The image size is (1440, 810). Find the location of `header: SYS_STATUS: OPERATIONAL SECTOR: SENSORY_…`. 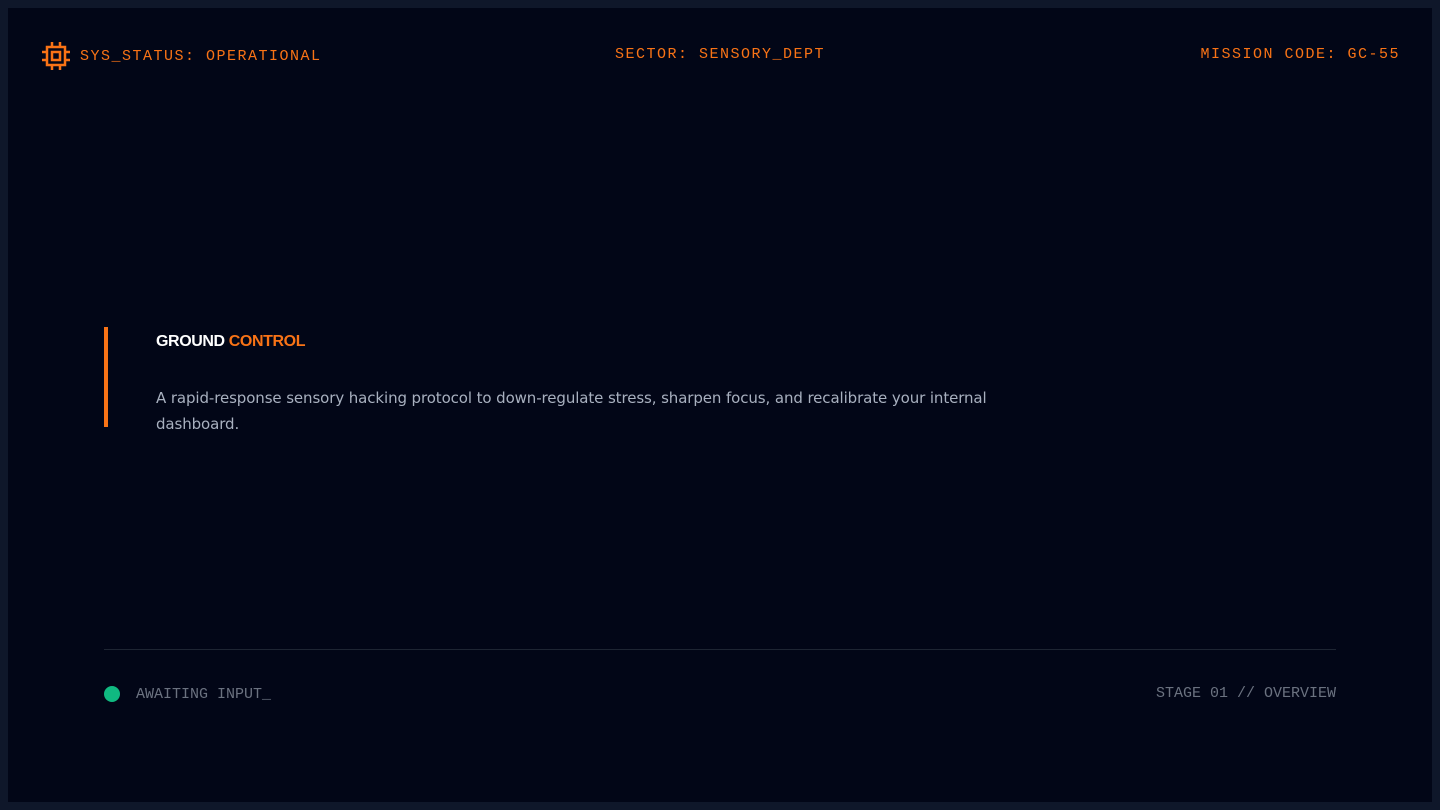

header: SYS_STATUS: OPERATIONAL SECTOR: SENSORY_… is located at coordinates (720, 56).